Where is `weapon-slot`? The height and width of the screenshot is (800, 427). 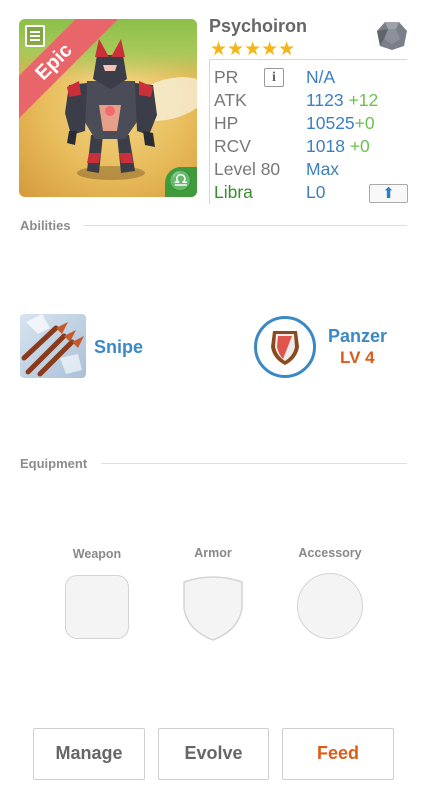 weapon-slot is located at coordinates (97, 607).